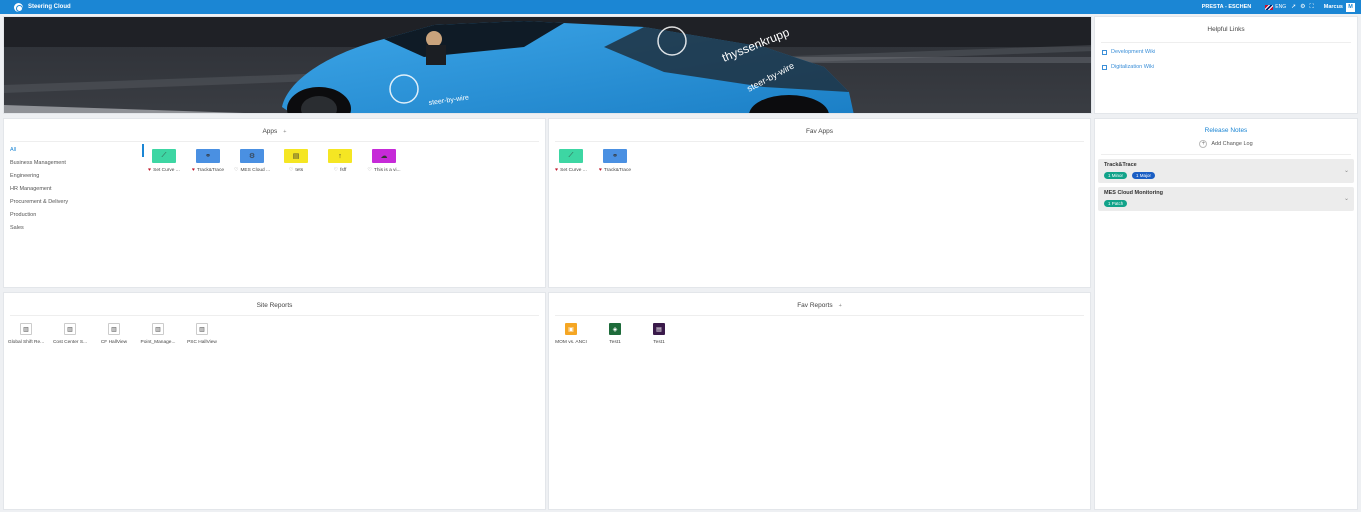  Describe the element at coordinates (1293, 7) in the screenshot. I see `pin-icon: ➚` at that location.